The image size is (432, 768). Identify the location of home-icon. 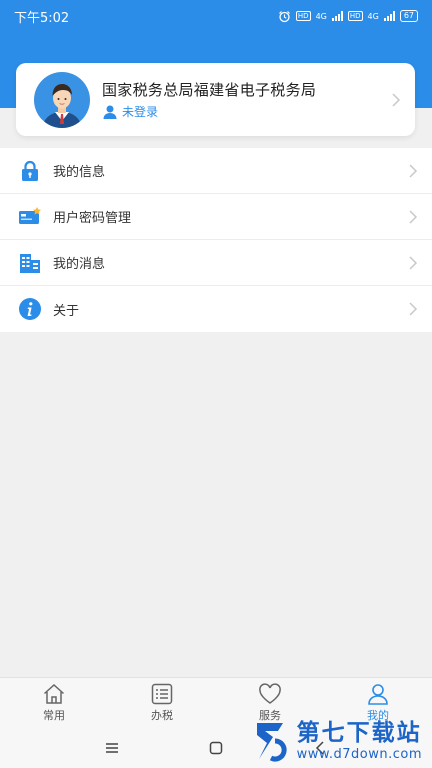
(54, 693).